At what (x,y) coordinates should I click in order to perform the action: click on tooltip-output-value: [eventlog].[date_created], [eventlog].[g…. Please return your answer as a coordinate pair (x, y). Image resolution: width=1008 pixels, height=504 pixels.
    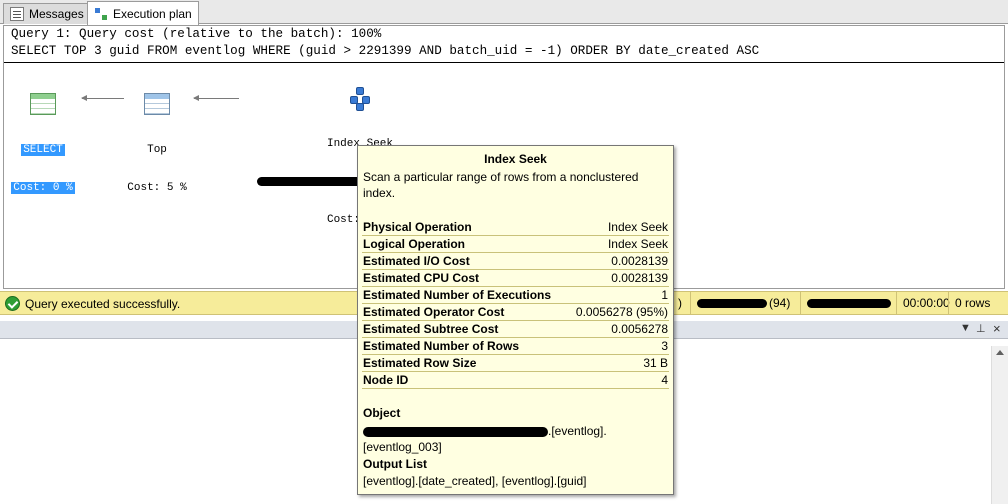
    Looking at the image, I should click on (475, 481).